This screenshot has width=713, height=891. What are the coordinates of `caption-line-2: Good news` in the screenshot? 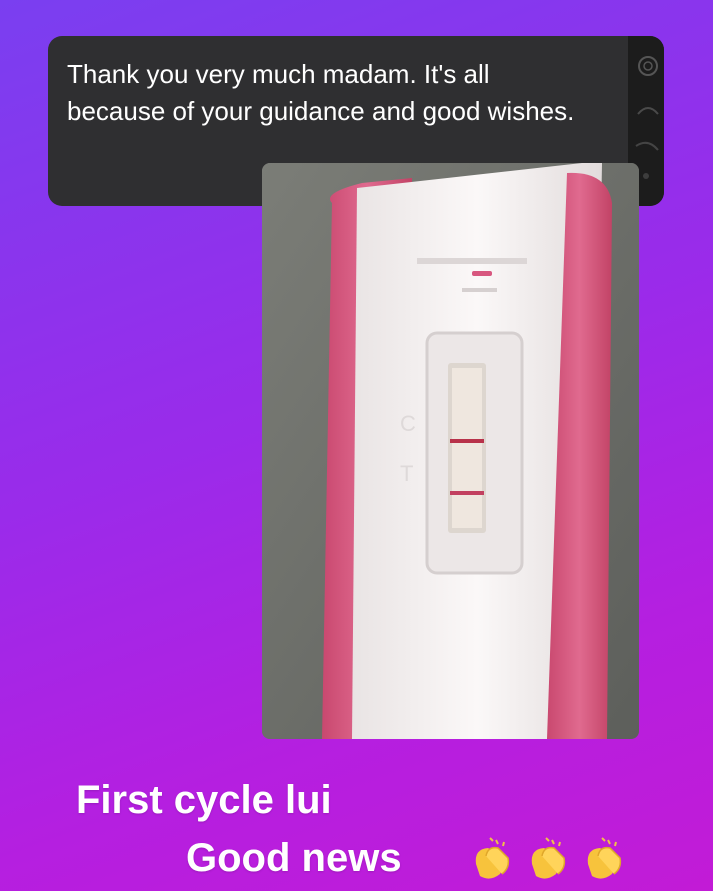 It's located at (294, 858).